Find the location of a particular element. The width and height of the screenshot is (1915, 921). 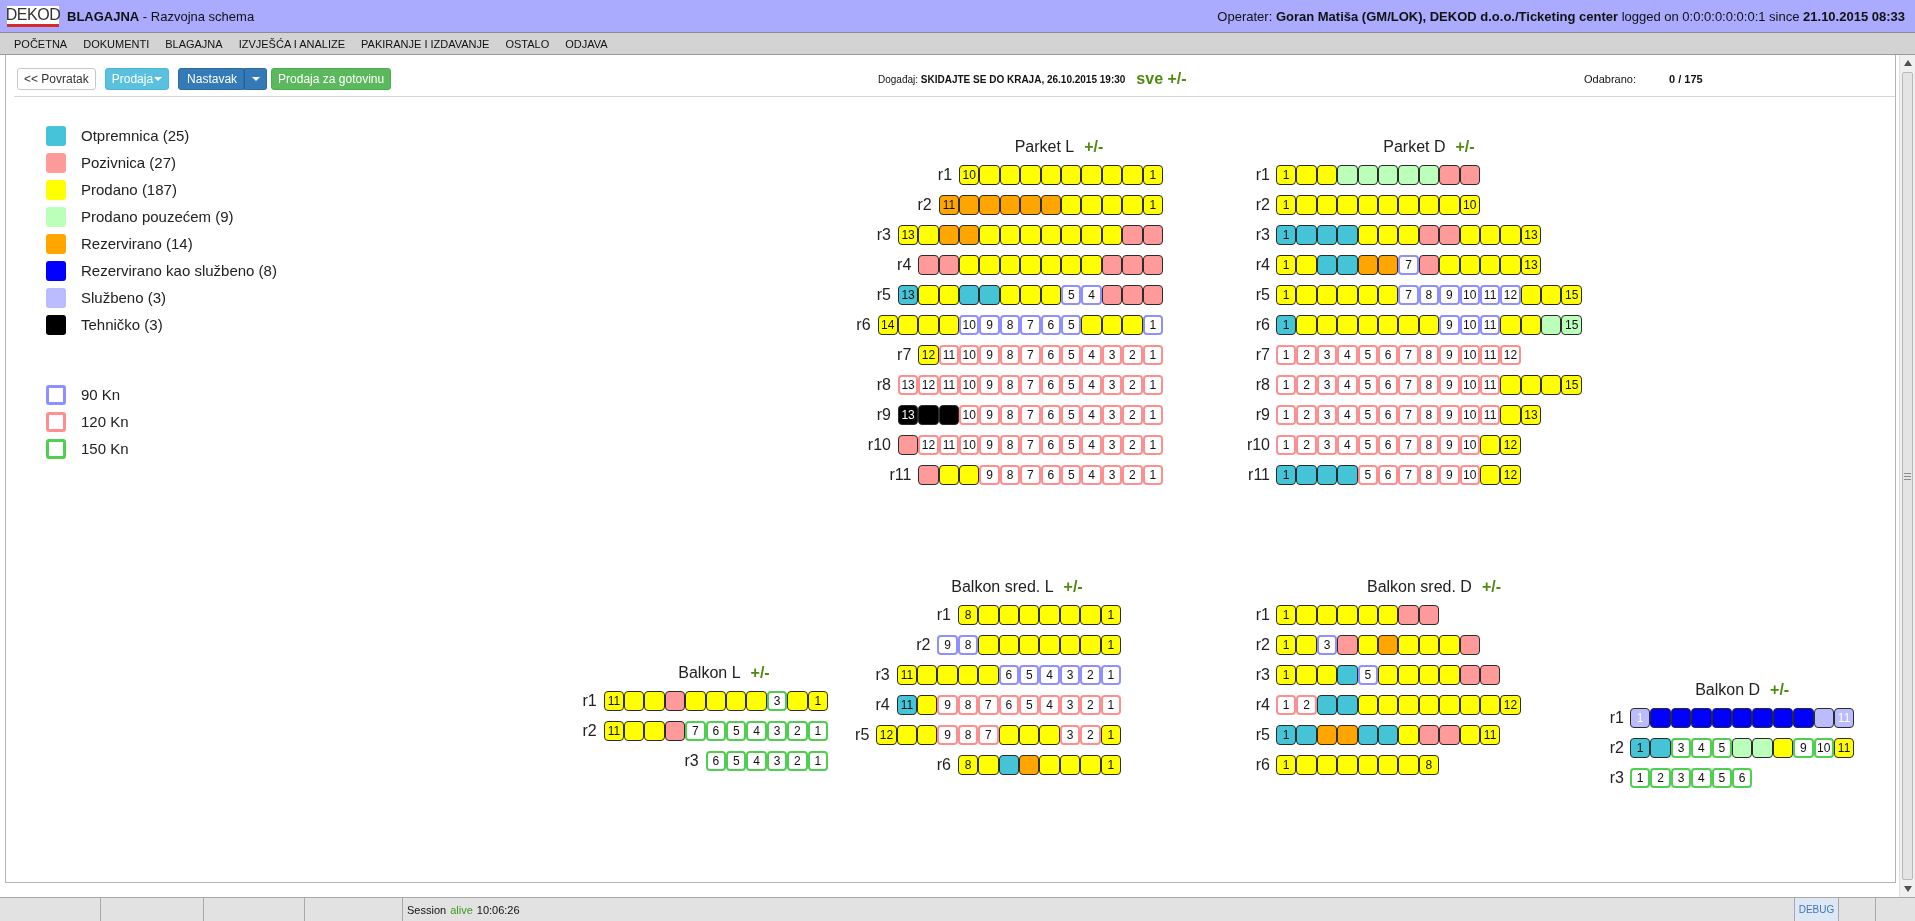

menu-item: OSTALO is located at coordinates (527, 43).